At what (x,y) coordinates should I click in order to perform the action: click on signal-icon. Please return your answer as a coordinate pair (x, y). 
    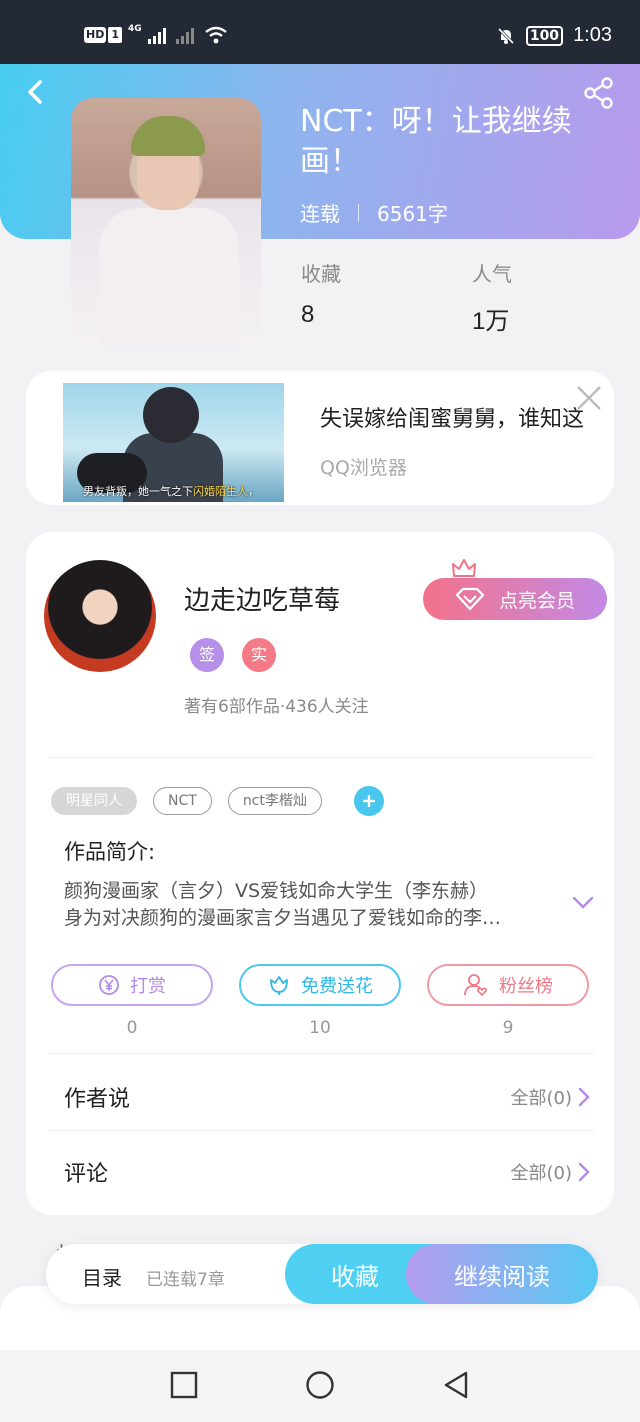
    Looking at the image, I should click on (156, 36).